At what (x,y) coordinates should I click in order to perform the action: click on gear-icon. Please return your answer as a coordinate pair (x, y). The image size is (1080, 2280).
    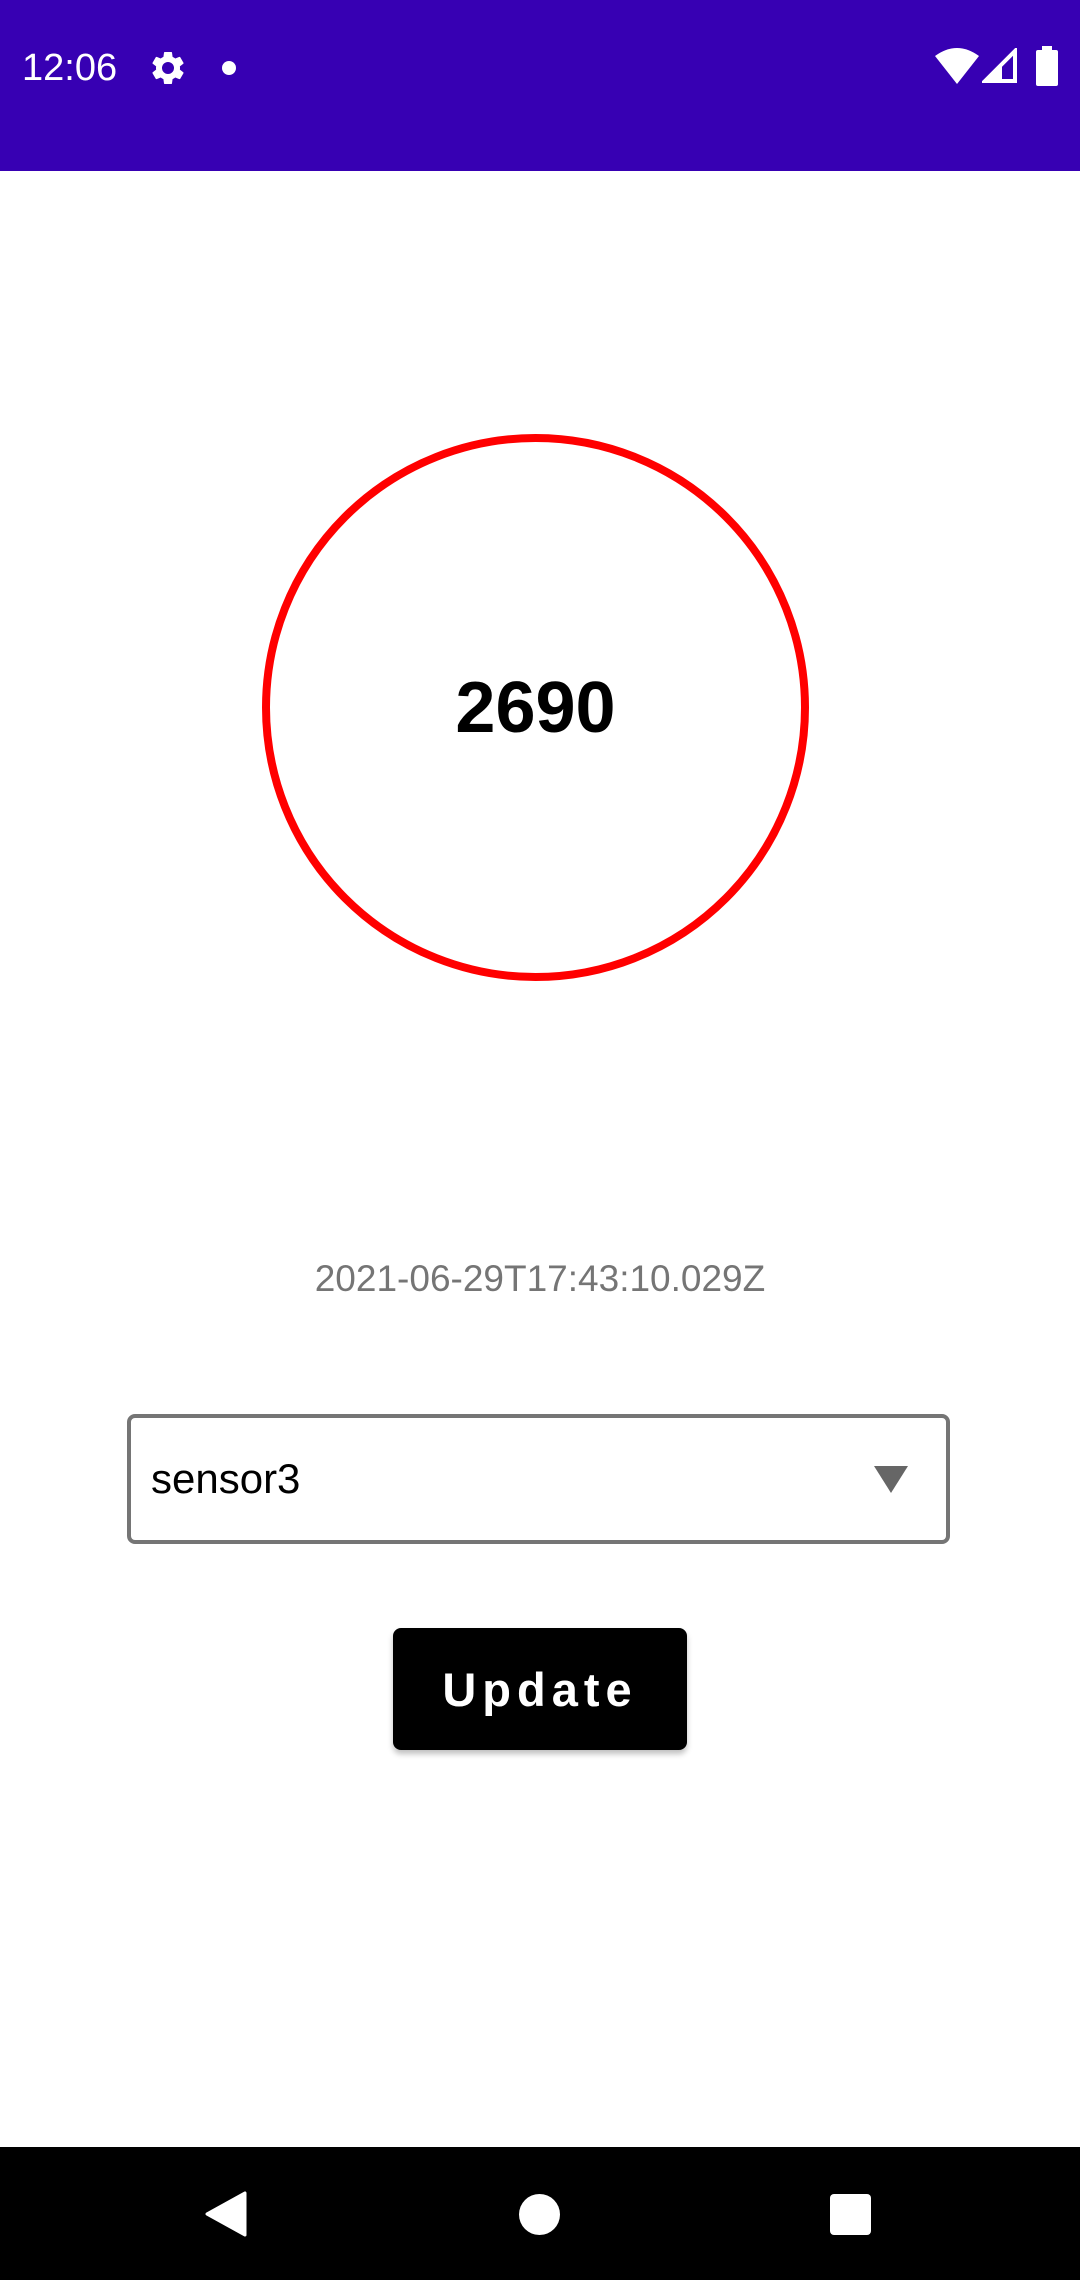
    Looking at the image, I should click on (168, 67).